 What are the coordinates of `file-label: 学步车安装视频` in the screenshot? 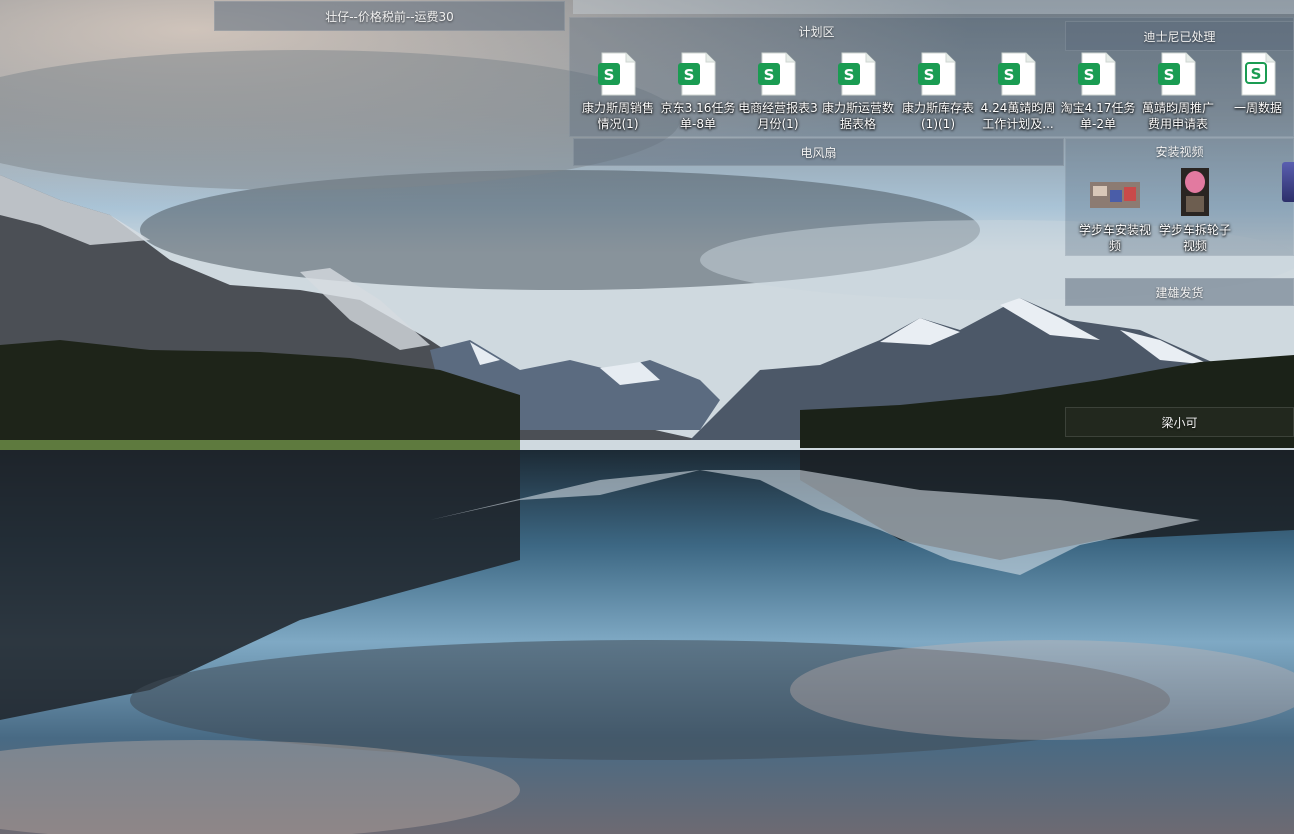 It's located at (1114, 238).